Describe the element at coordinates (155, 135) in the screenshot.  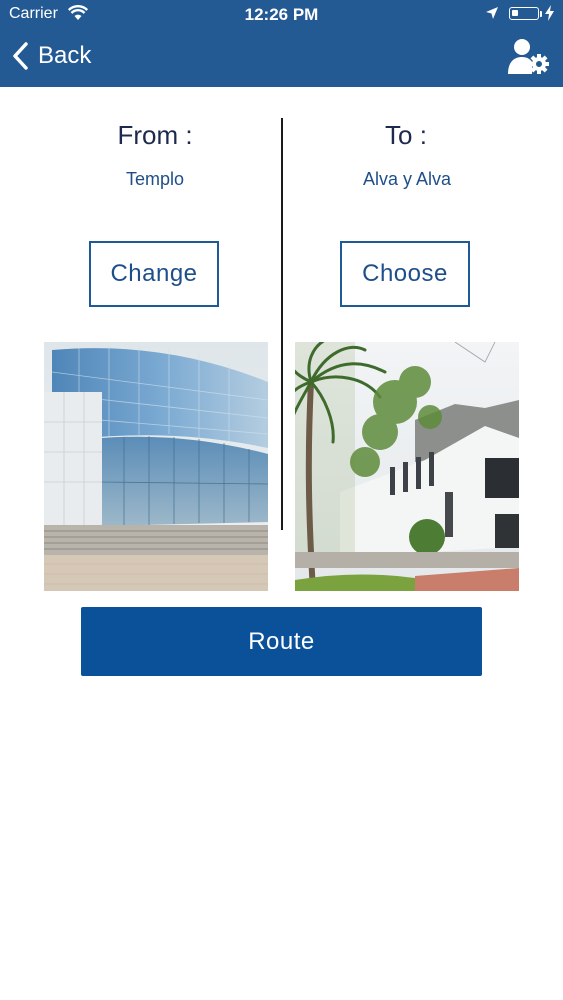
I see `from-title: From :` at that location.